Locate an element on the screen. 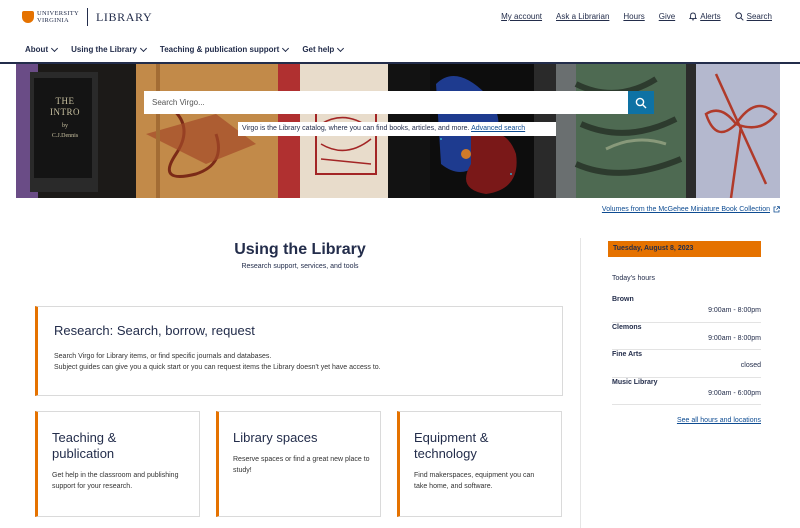 The height and width of the screenshot is (528, 800). equipment-card-title: Equipment & technology is located at coordinates (451, 445).